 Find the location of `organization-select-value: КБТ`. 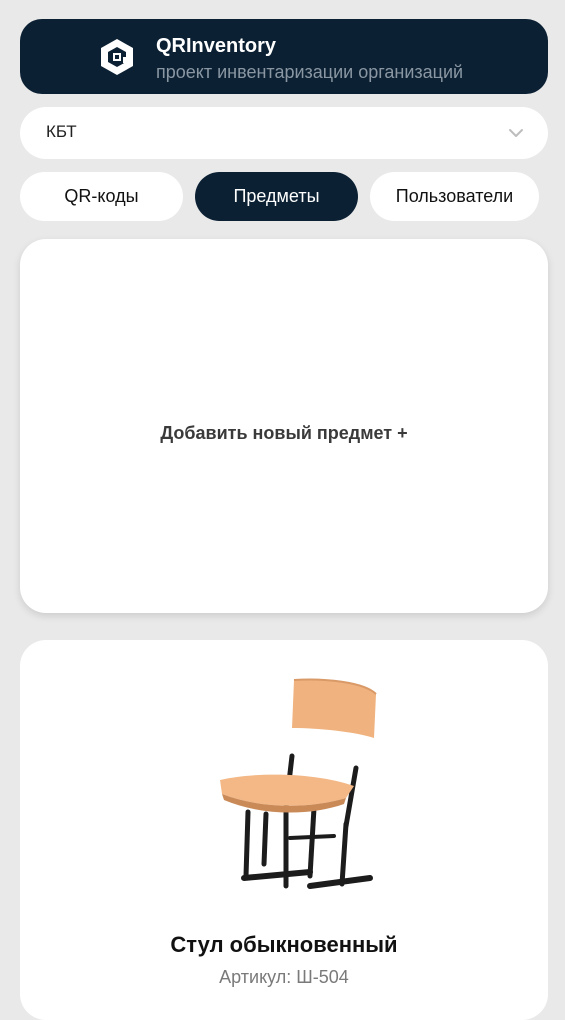

organization-select-value: КБТ is located at coordinates (61, 131).